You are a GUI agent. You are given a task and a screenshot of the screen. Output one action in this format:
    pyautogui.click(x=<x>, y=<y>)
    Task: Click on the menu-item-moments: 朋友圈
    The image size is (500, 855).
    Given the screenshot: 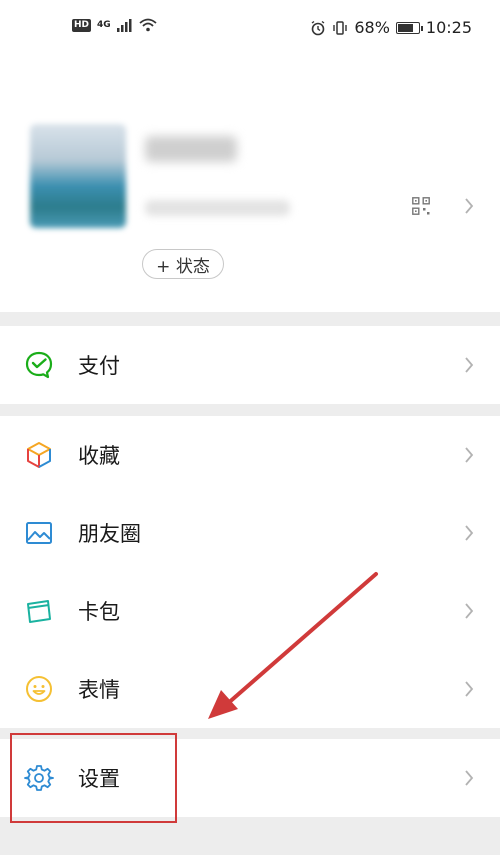 What is the action you would take?
    pyautogui.click(x=250, y=533)
    